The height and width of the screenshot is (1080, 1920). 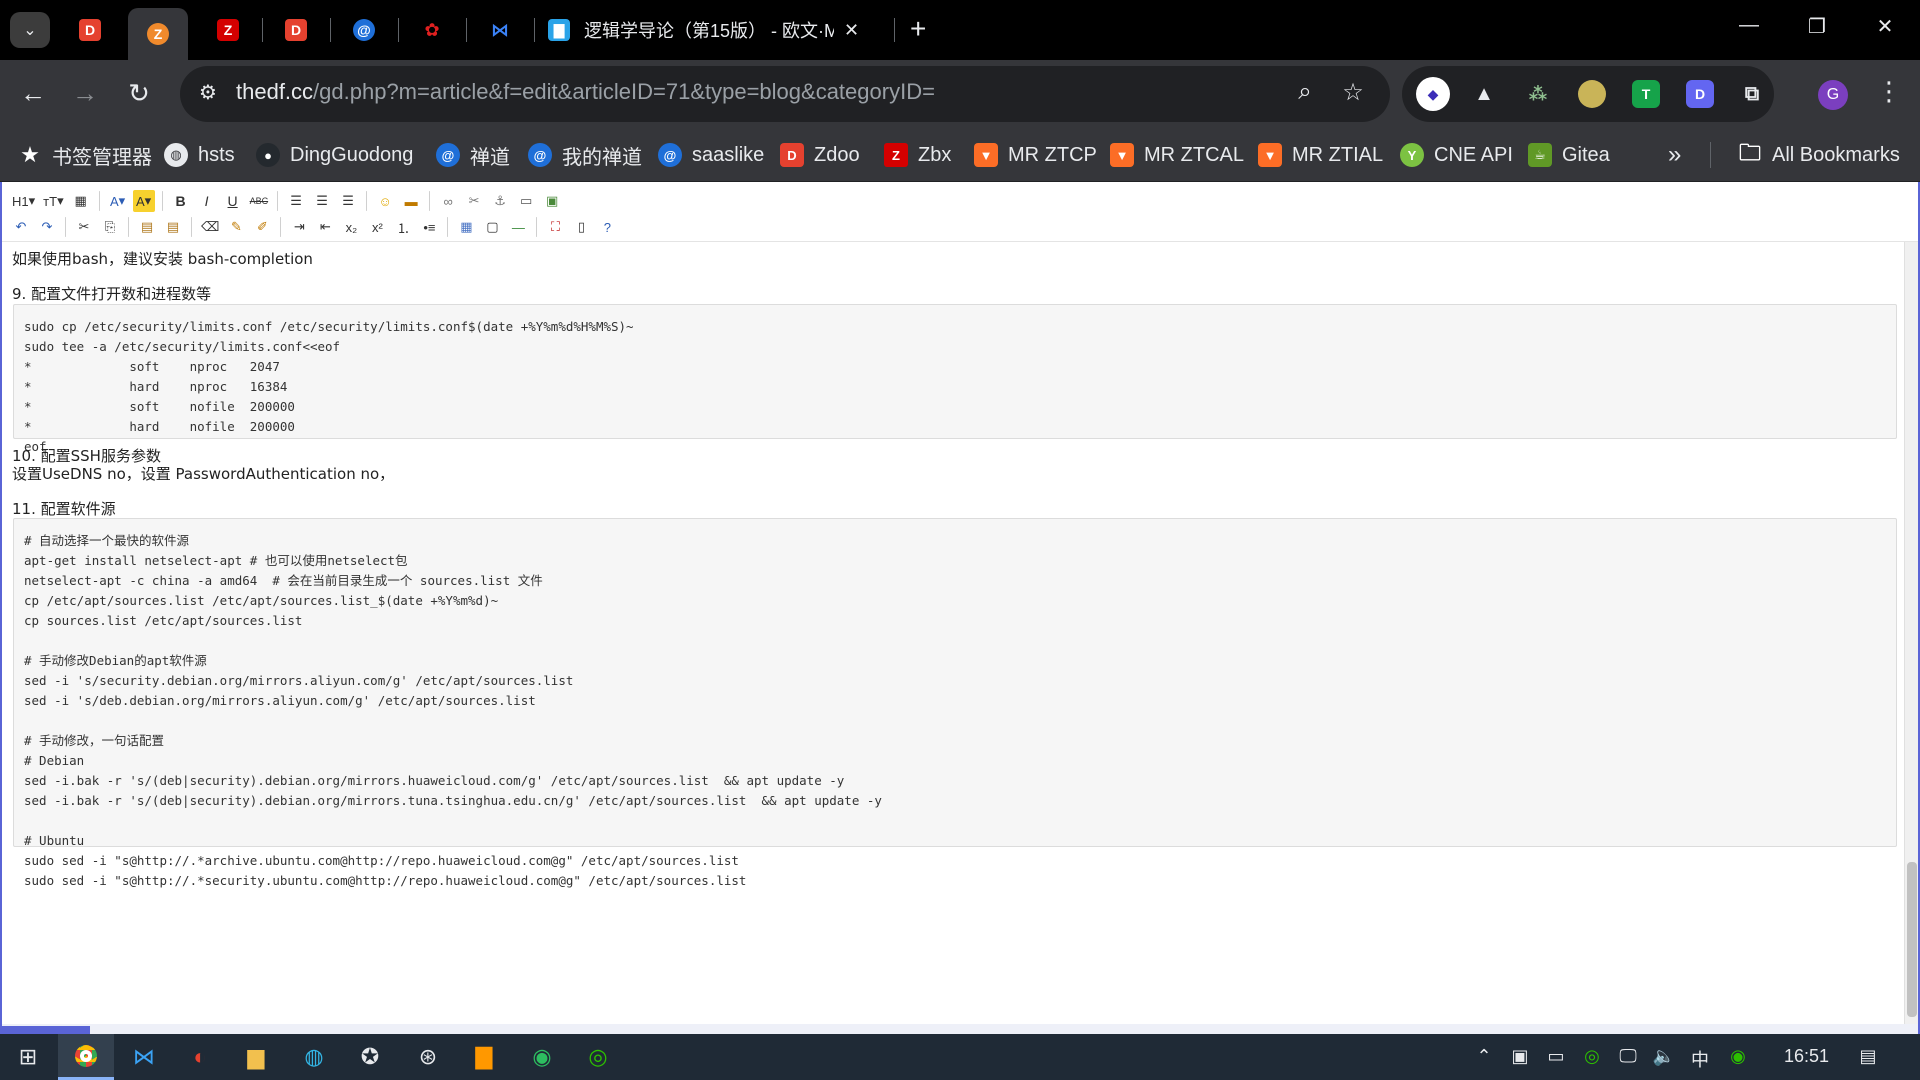 What do you see at coordinates (552, 201) in the screenshot?
I see `picture-icon: ▣` at bounding box center [552, 201].